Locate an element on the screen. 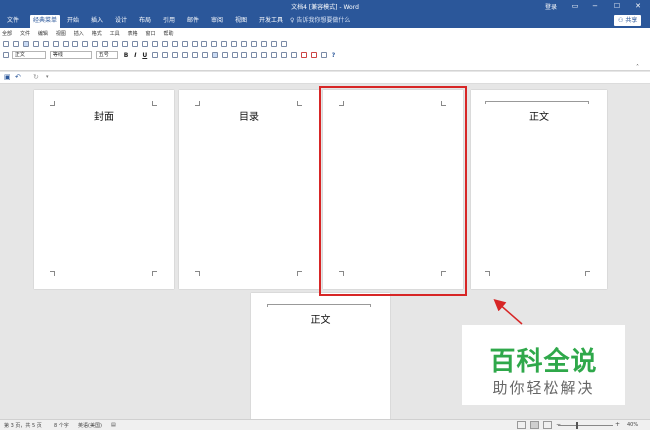 The height and width of the screenshot is (430, 650). numbering-icon is located at coordinates (254, 55).